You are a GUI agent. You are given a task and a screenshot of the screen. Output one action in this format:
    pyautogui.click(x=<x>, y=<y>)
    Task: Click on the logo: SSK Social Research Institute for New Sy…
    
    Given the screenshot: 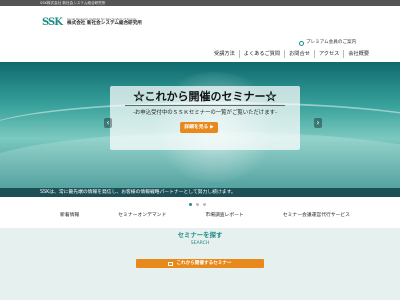 What is the action you would take?
    pyautogui.click(x=91, y=22)
    